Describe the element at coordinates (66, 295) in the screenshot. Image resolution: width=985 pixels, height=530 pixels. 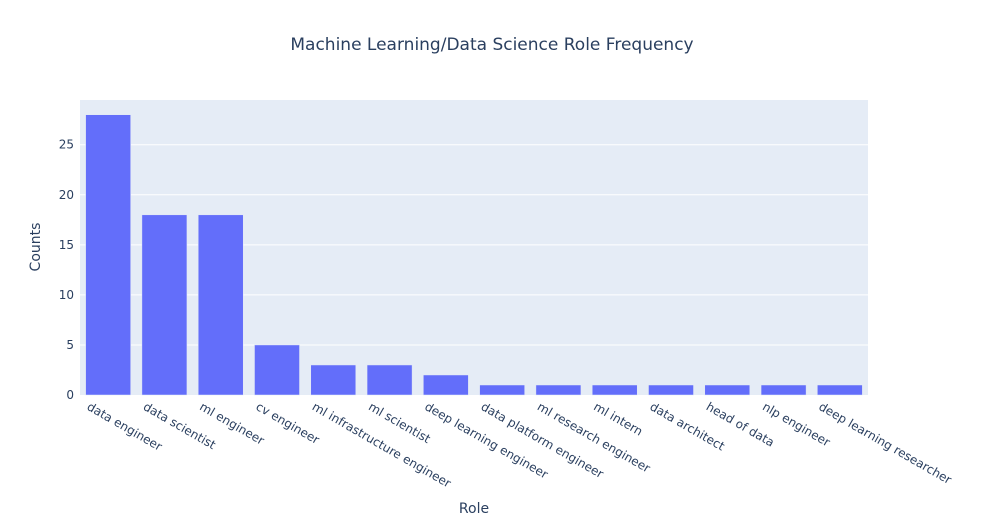
I see `y-tick-label: 10` at that location.